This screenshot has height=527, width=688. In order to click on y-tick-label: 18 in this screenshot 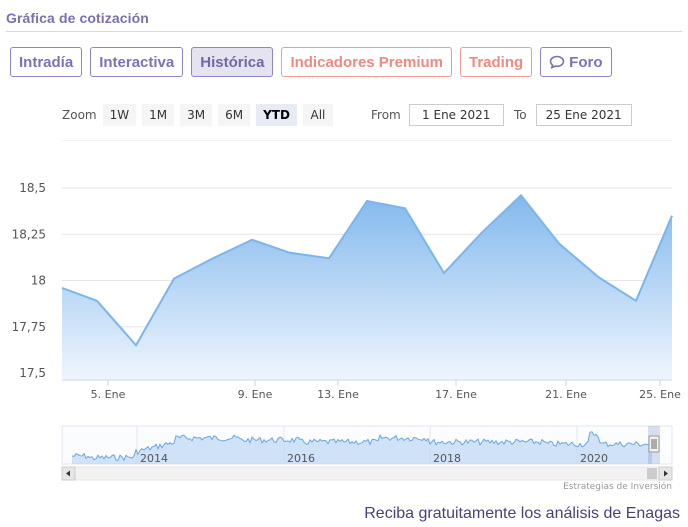, I will do `click(38, 281)`.